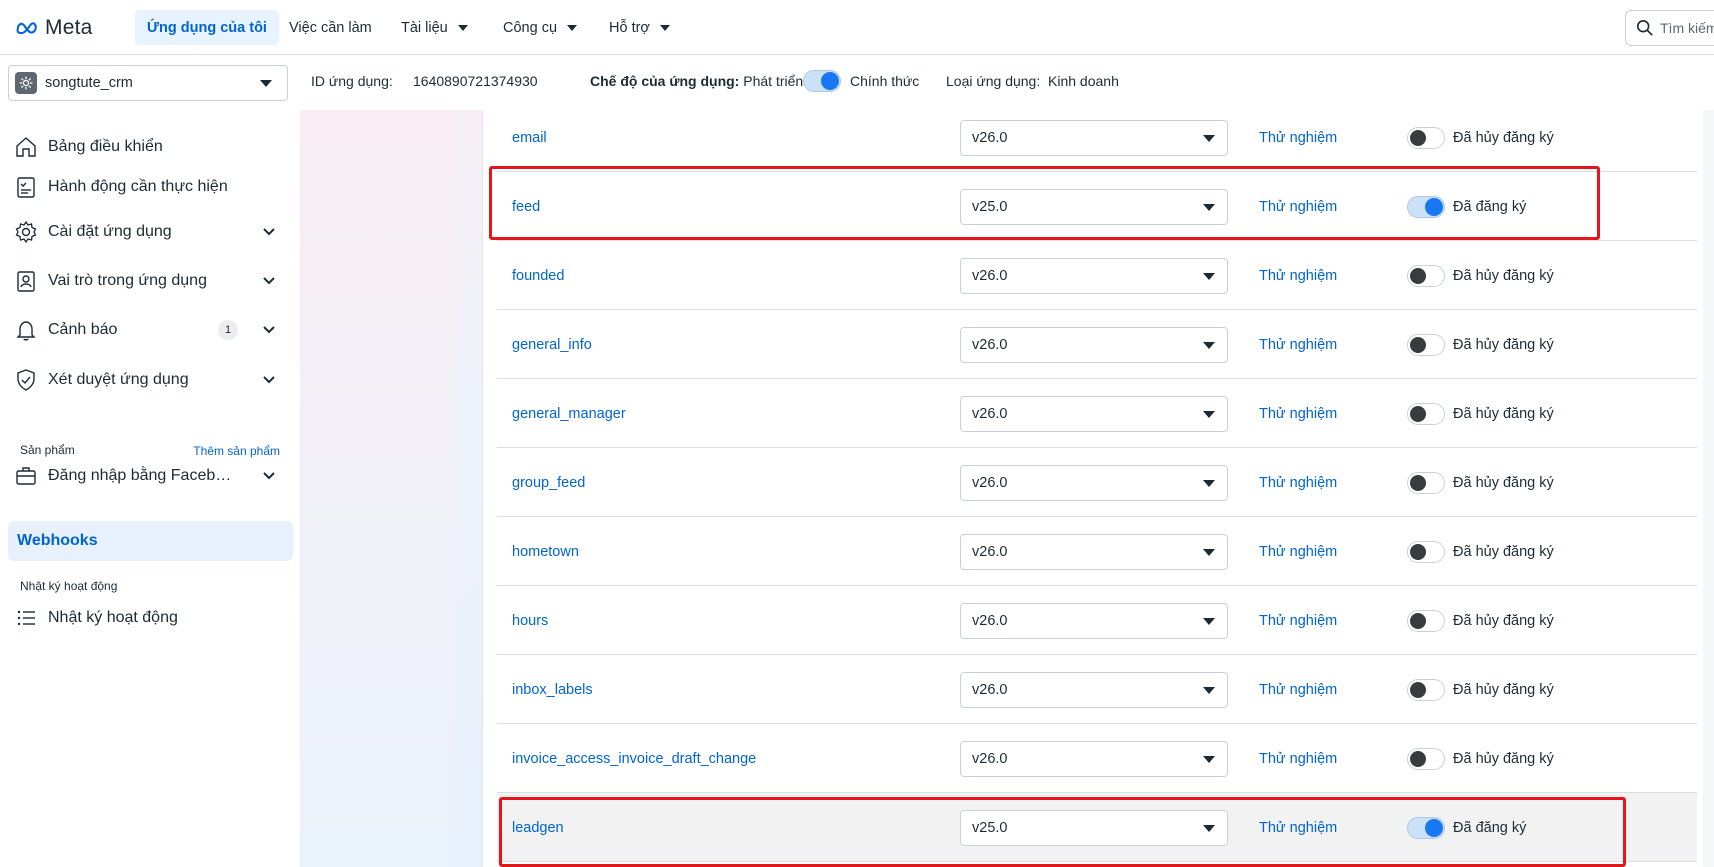 The image size is (1714, 867). What do you see at coordinates (475, 81) in the screenshot?
I see `app-id-value: 1640890721374930` at bounding box center [475, 81].